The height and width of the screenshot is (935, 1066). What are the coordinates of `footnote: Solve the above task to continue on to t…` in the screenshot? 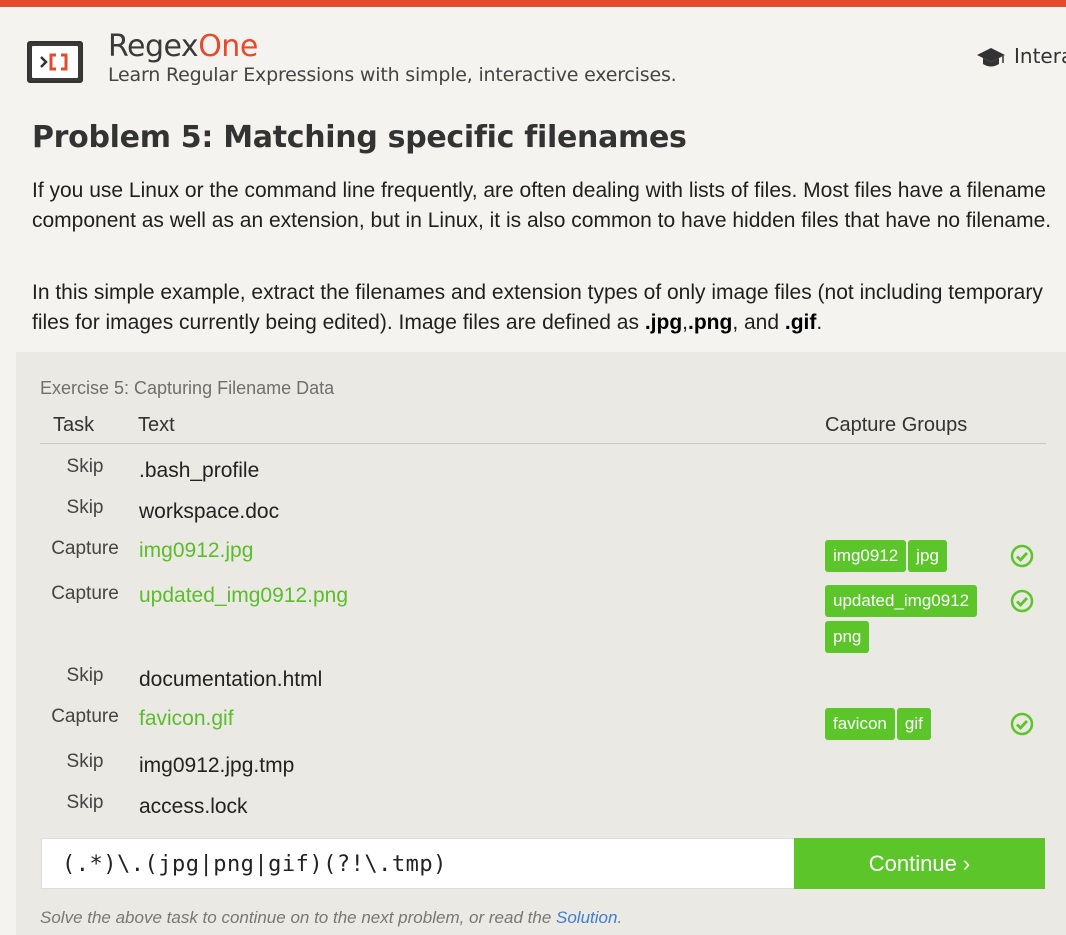 It's located at (331, 918).